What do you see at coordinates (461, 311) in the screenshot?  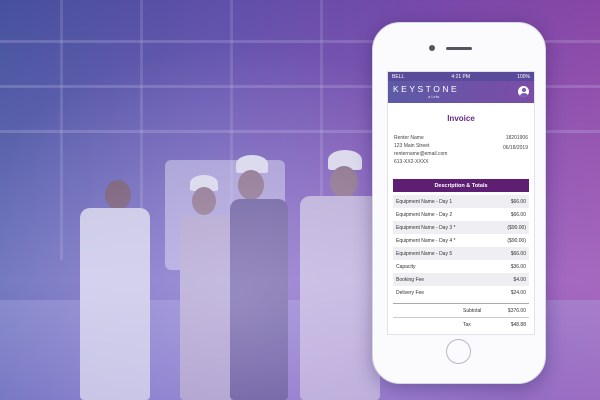 I see `subtotal-row: Subtotal $376.00` at bounding box center [461, 311].